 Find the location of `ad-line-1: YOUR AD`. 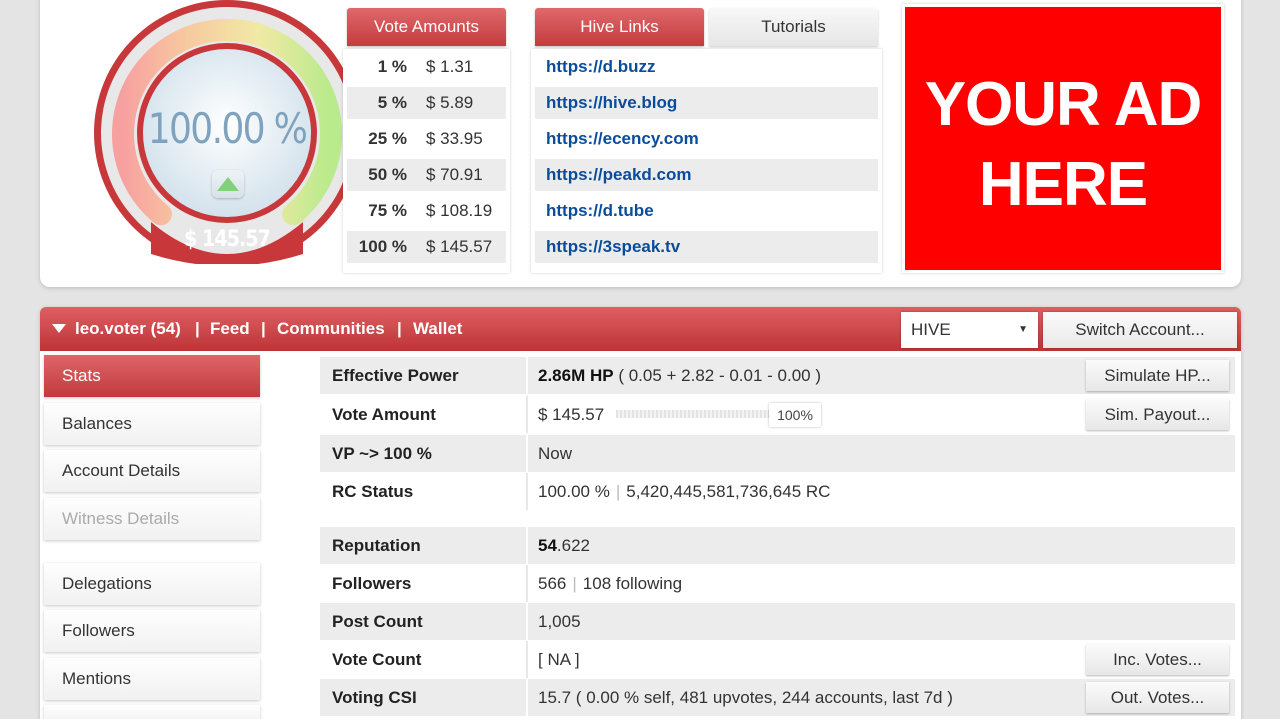

ad-line-1: YOUR AD is located at coordinates (1063, 104).